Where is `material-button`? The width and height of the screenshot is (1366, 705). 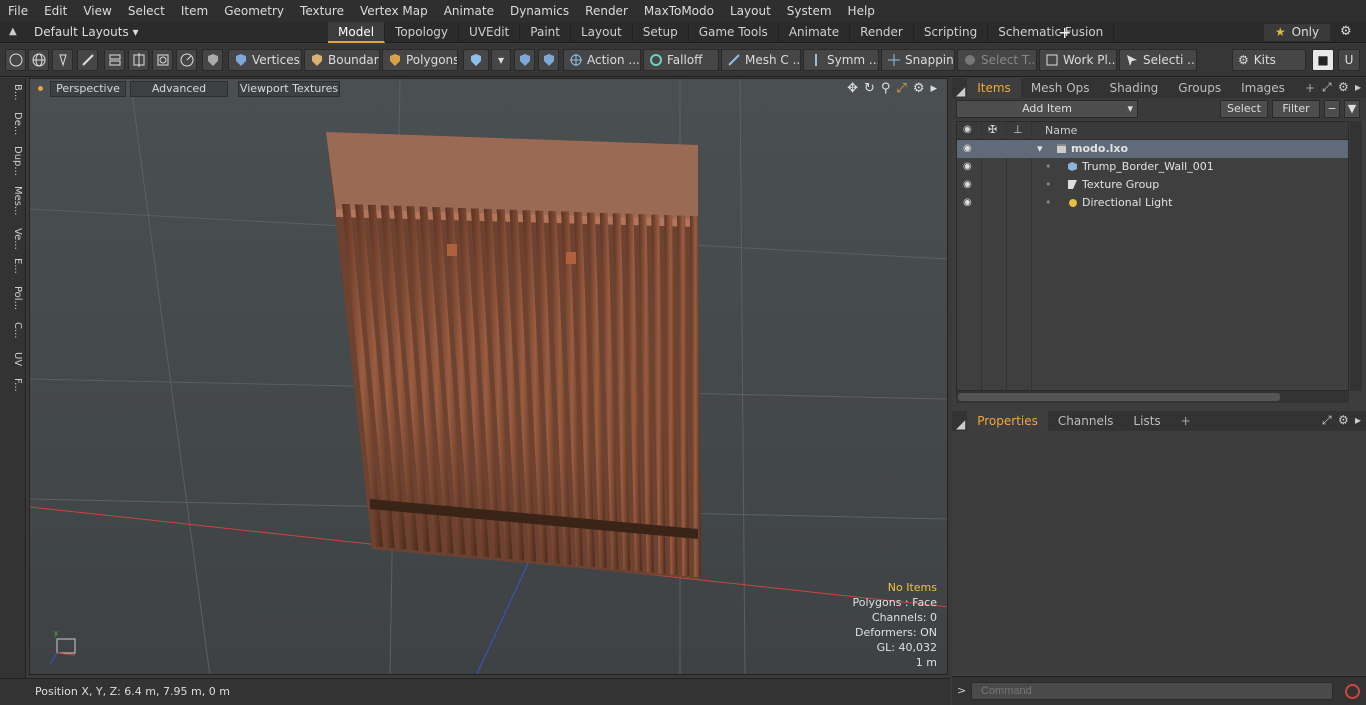 material-button is located at coordinates (476, 60).